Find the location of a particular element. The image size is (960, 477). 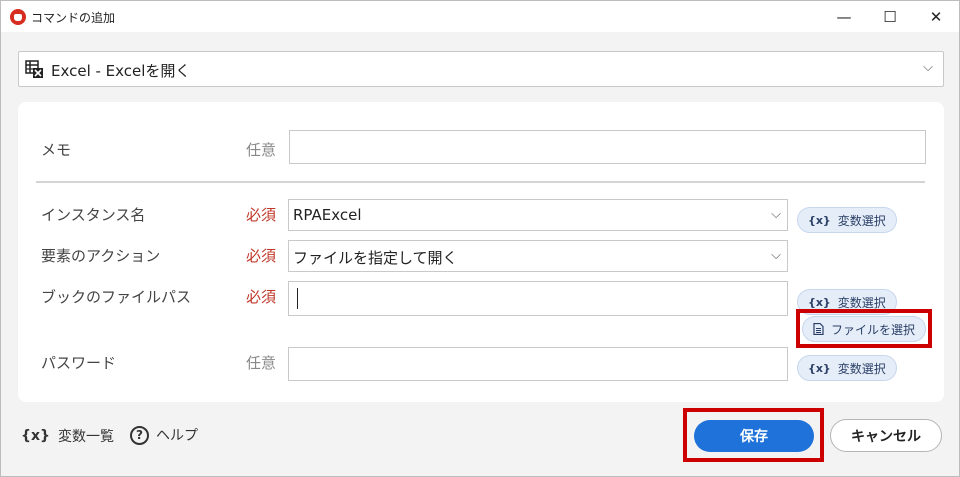

action-required-tag: 必須 is located at coordinates (261, 256).